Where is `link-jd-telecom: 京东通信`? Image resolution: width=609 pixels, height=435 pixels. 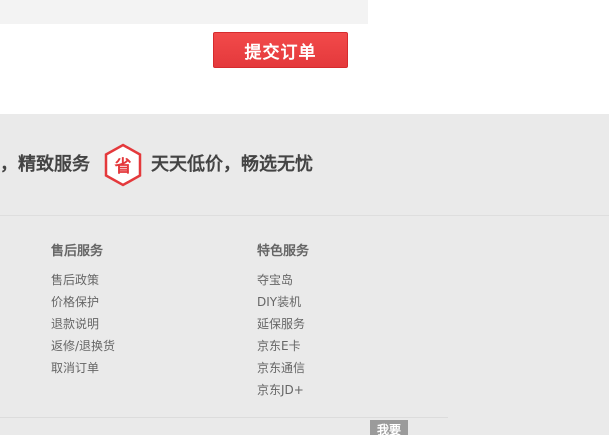
link-jd-telecom: 京东通信 is located at coordinates (281, 368).